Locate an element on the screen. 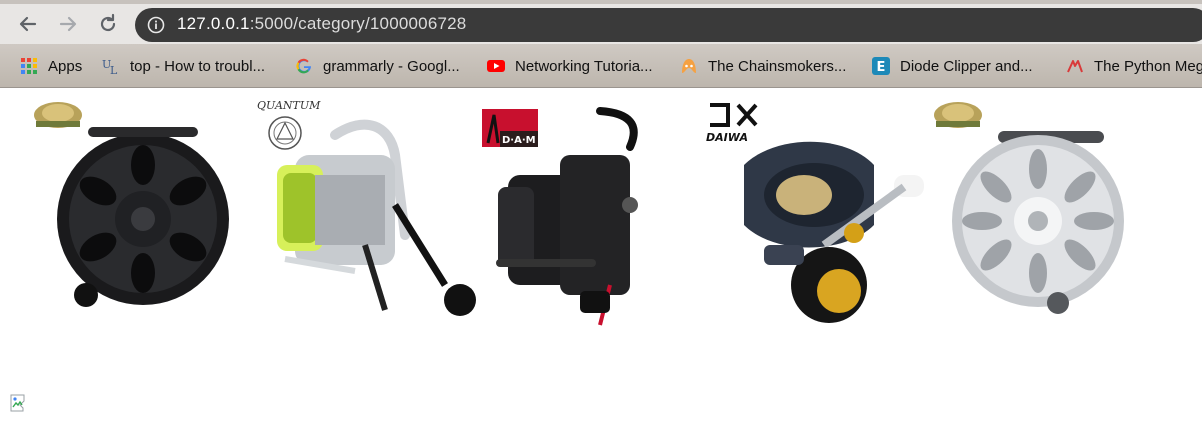 The image size is (1202, 426). svg-text: QUANTUM is located at coordinates (289, 105).